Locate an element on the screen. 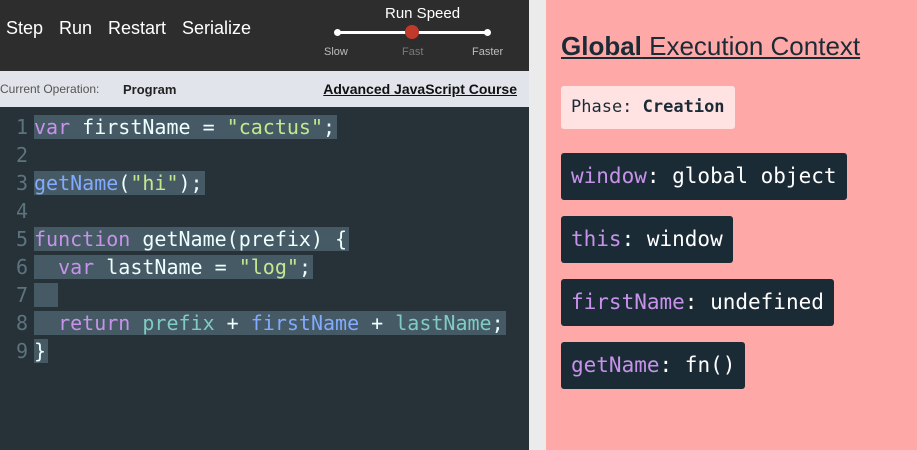 The width and height of the screenshot is (917, 450). line-number: 7 is located at coordinates (21, 295).